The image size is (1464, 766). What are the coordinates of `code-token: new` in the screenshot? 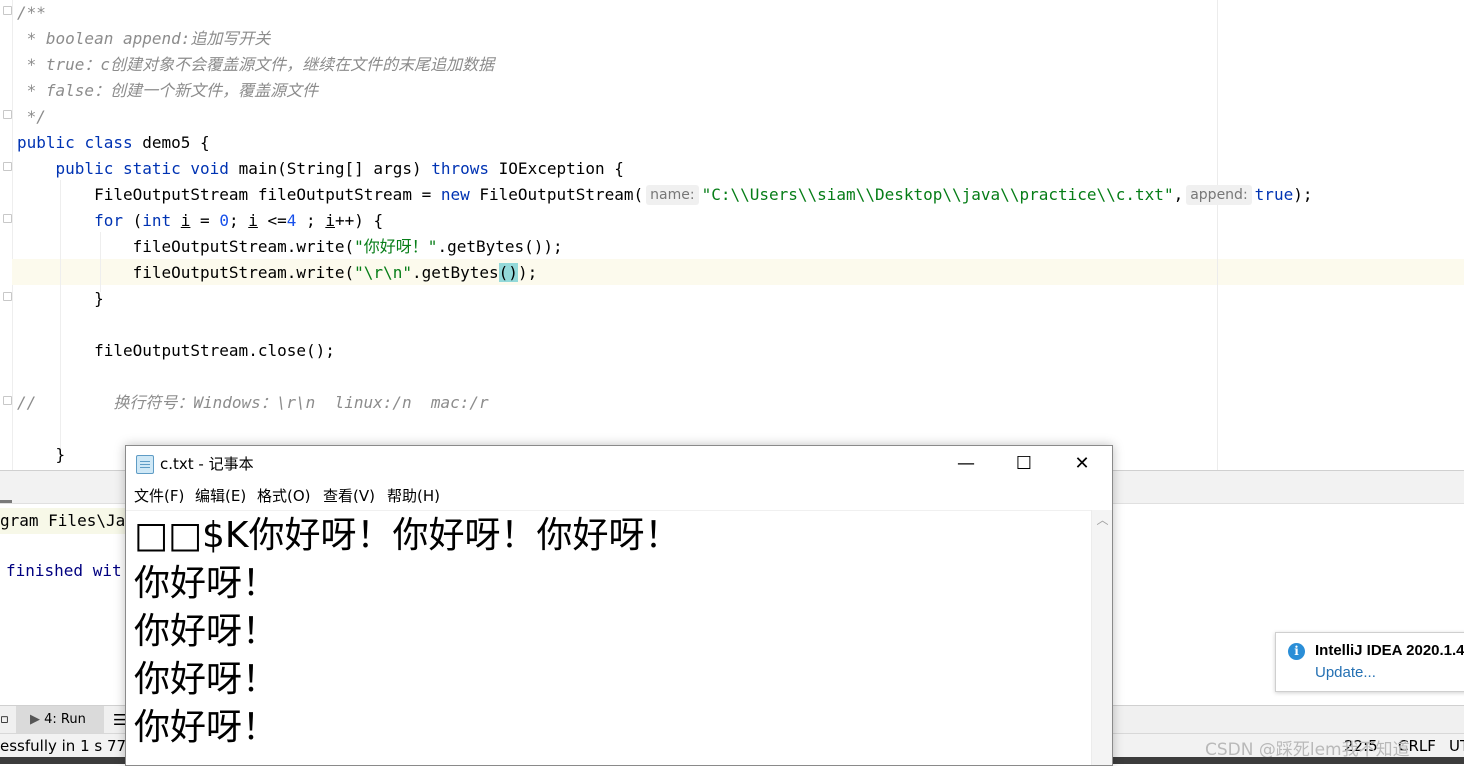 It's located at (455, 194).